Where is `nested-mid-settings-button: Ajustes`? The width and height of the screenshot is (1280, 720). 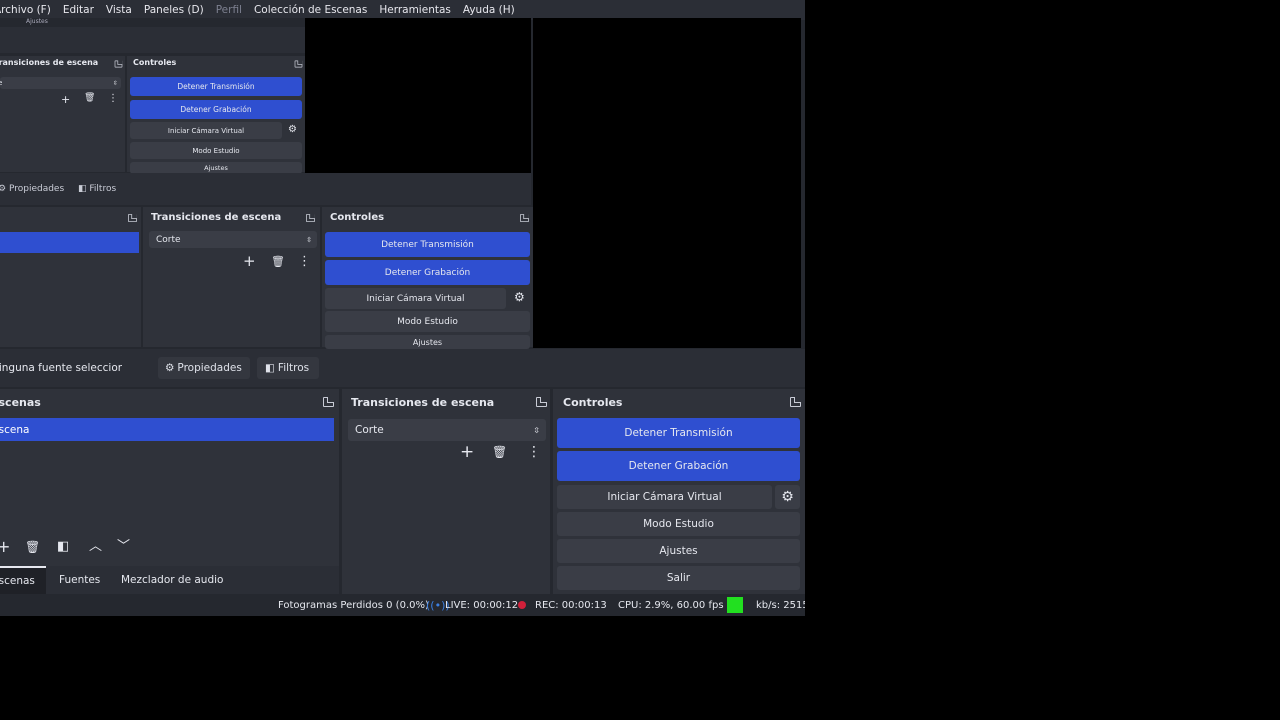
nested-mid-settings-button: Ajustes is located at coordinates (427, 342).